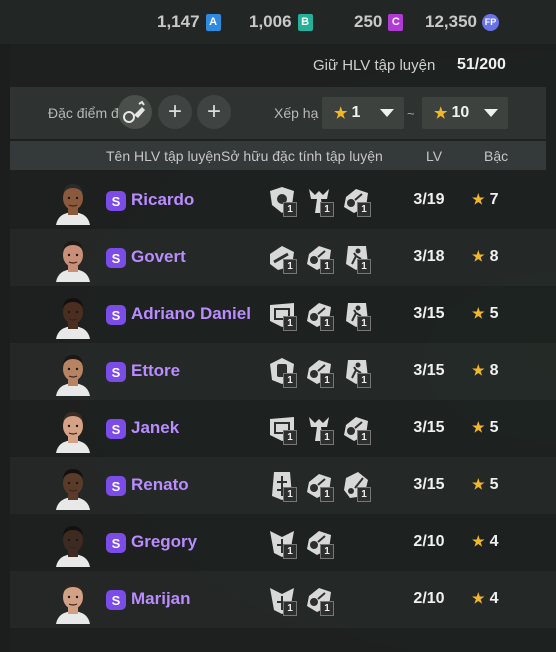  Describe the element at coordinates (494, 370) in the screenshot. I see `coach-grade-value: 8` at that location.